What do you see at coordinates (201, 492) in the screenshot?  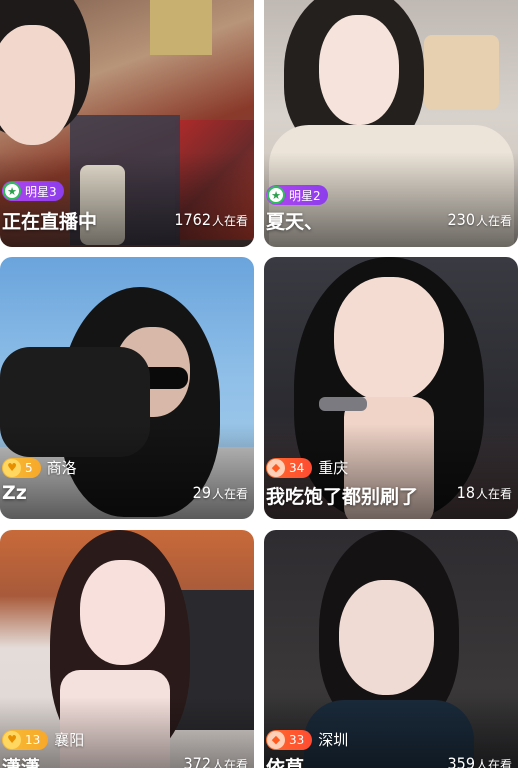 I see `viewer-number: 29` at bounding box center [201, 492].